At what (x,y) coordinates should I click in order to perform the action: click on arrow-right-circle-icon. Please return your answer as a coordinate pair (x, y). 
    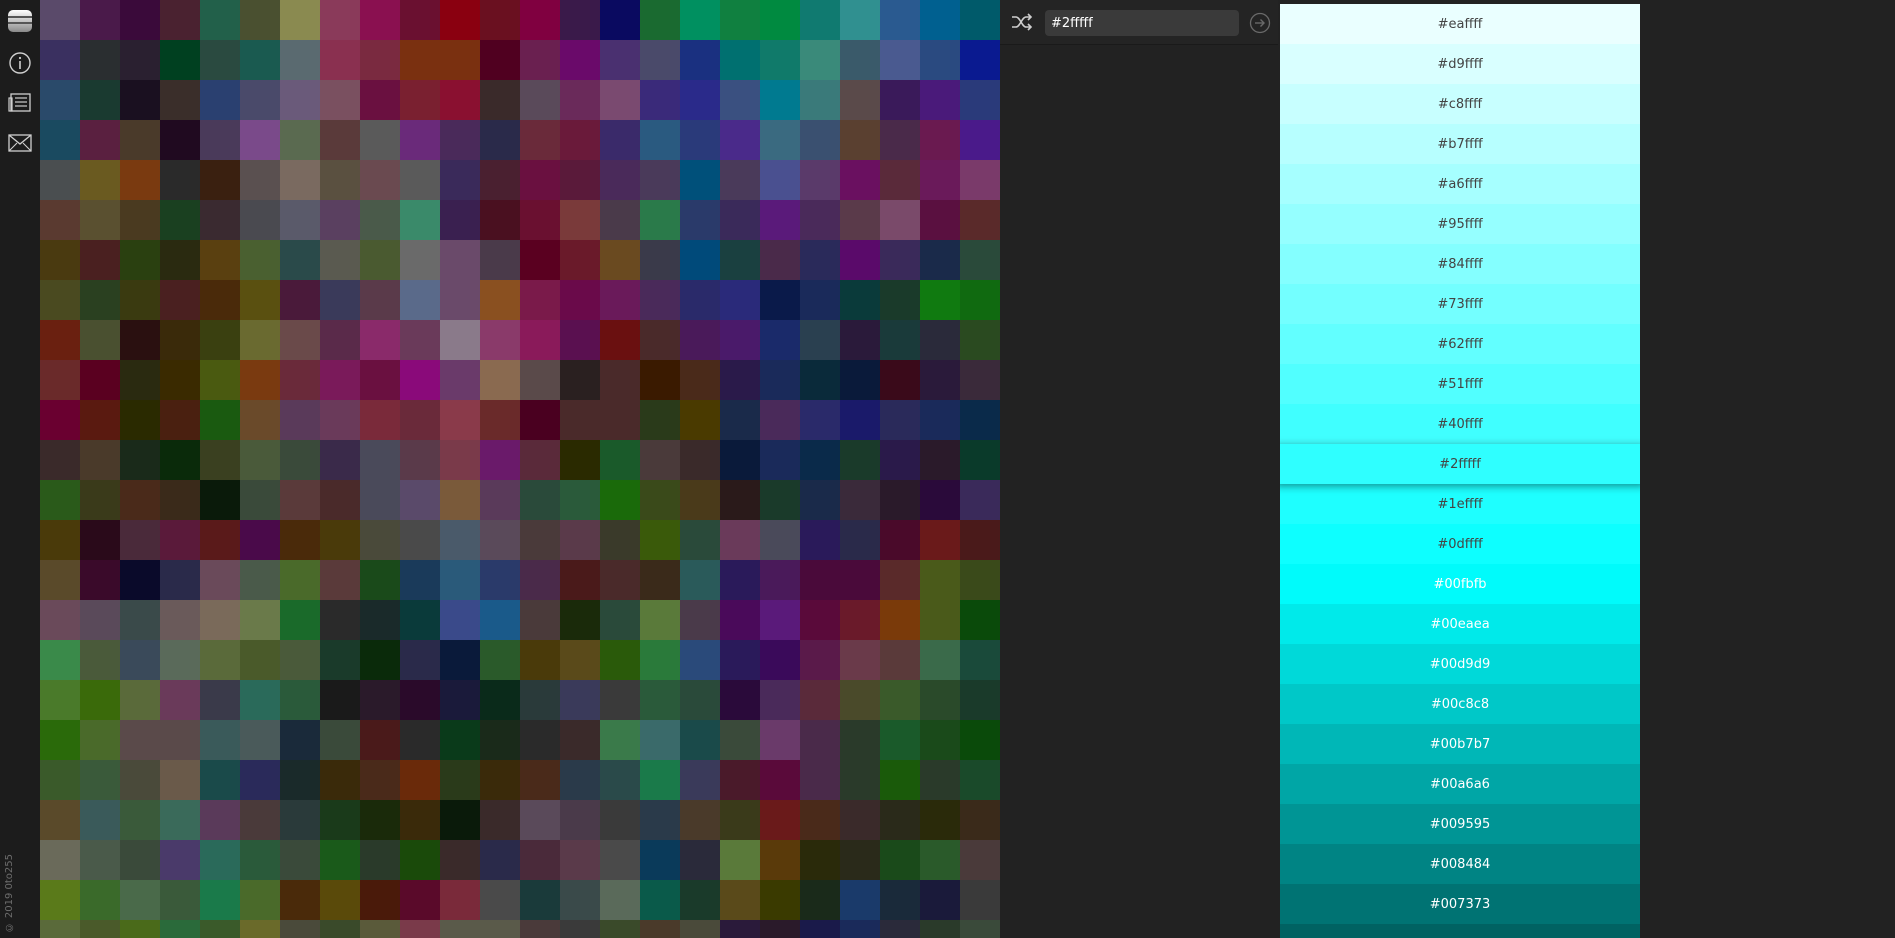
    Looking at the image, I should click on (1260, 23).